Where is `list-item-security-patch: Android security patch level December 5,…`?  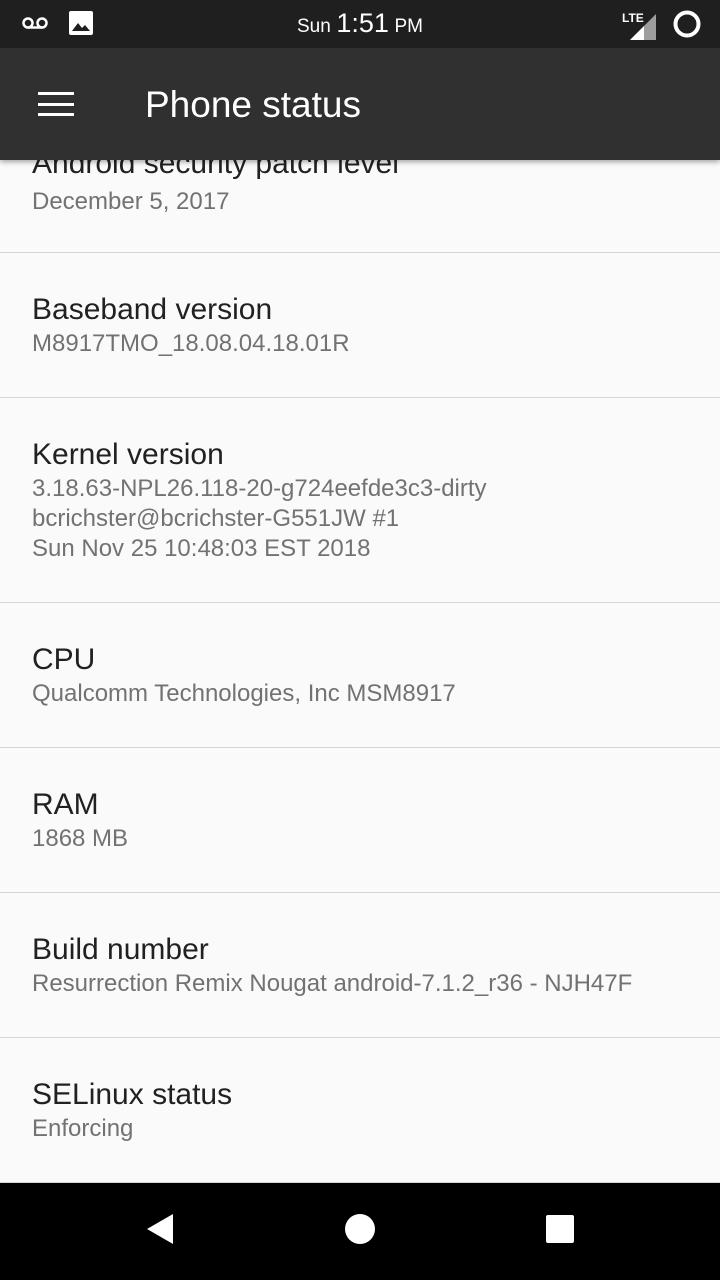 list-item-security-patch: Android security patch level December 5,… is located at coordinates (360, 201).